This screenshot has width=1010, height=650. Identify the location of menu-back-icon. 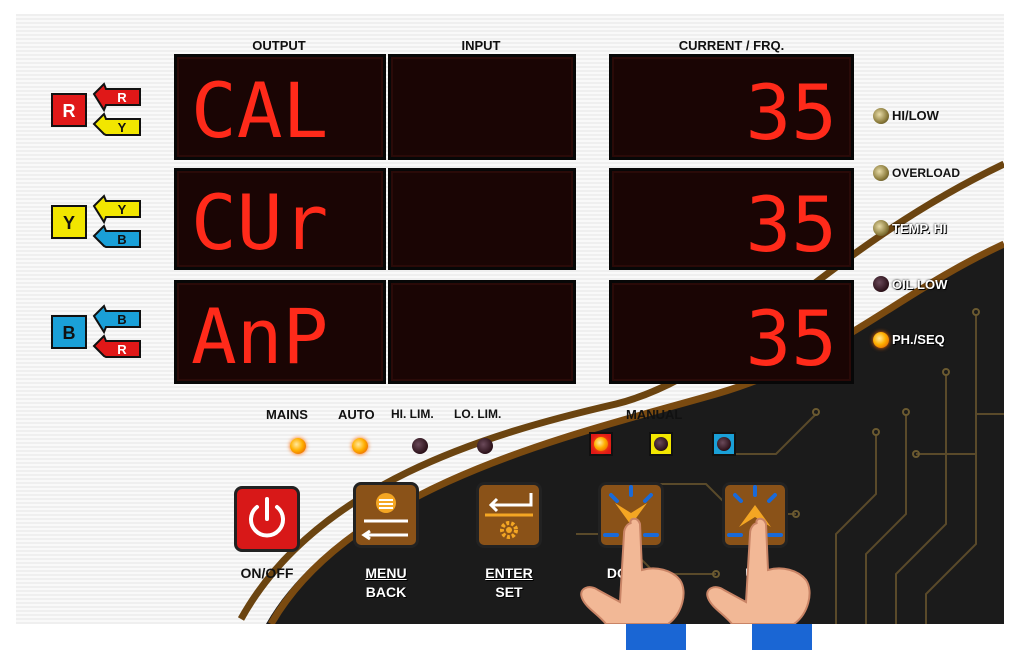
(384, 517).